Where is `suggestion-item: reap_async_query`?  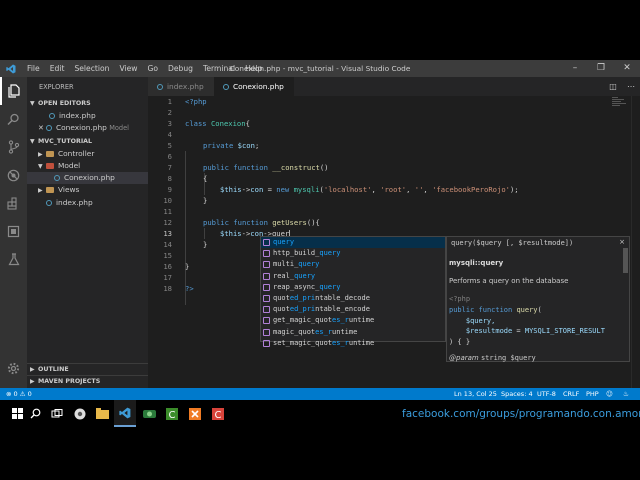 suggestion-item: reap_async_query is located at coordinates (353, 287).